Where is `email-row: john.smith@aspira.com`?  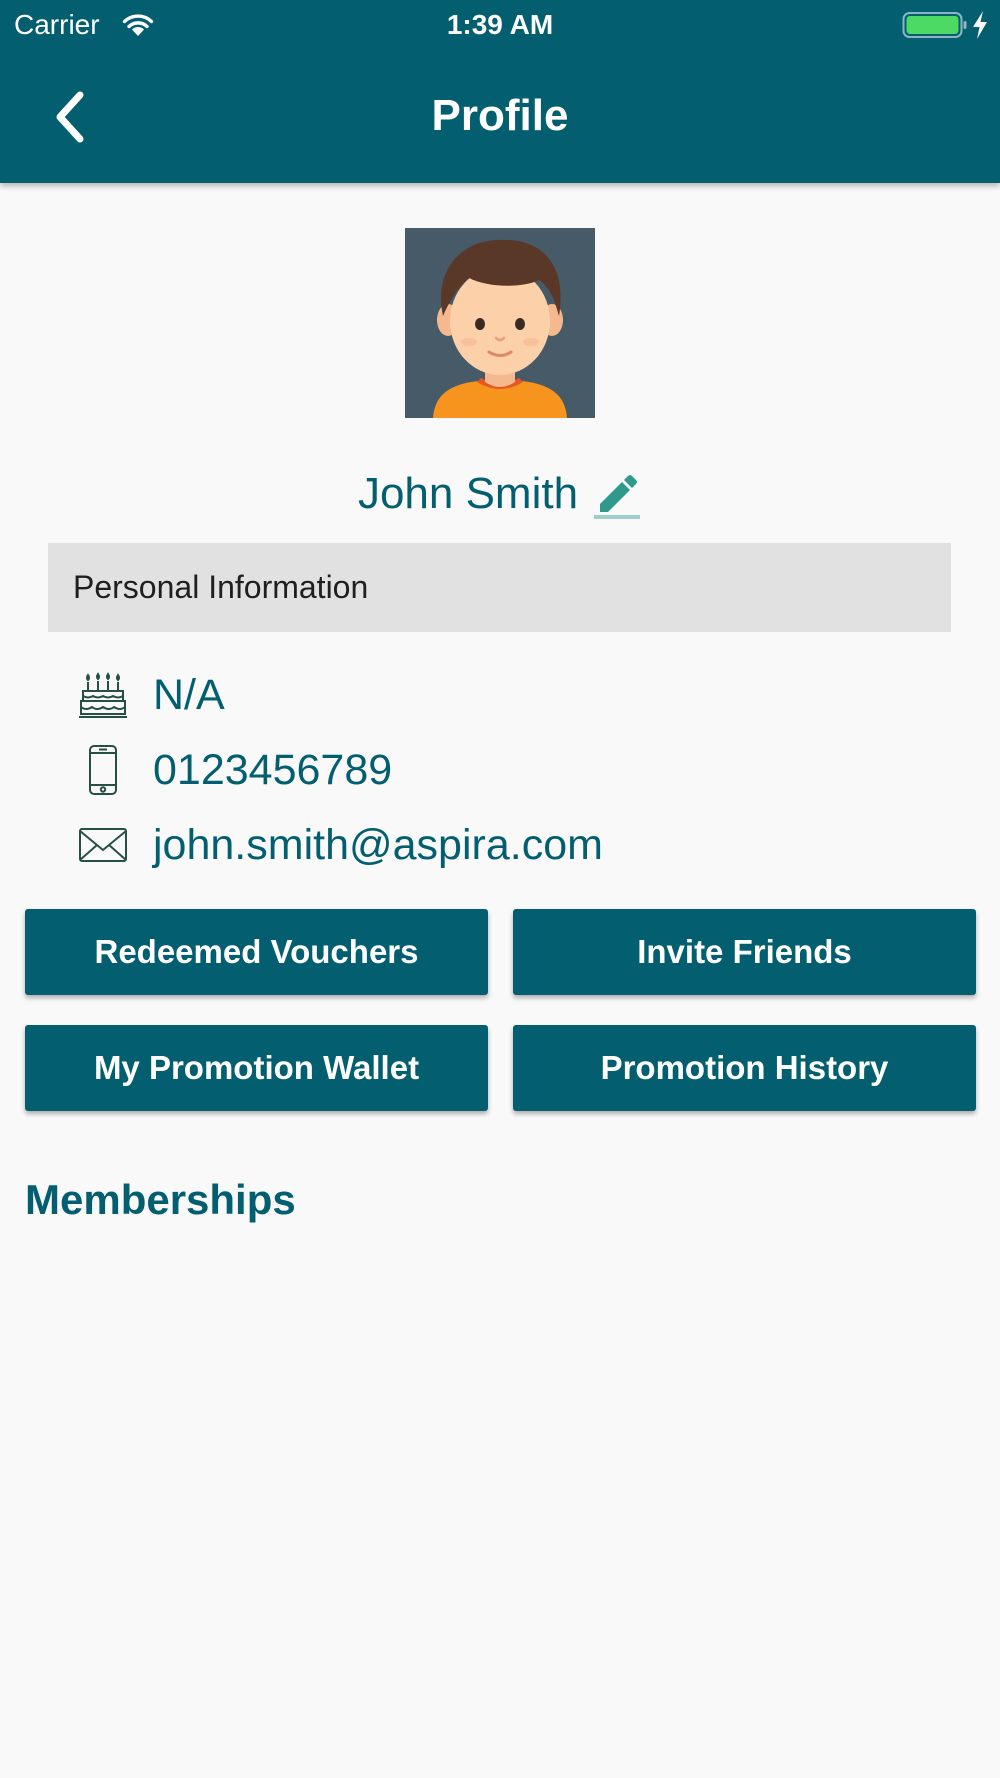
email-row: john.smith@aspira.com is located at coordinates (518, 845).